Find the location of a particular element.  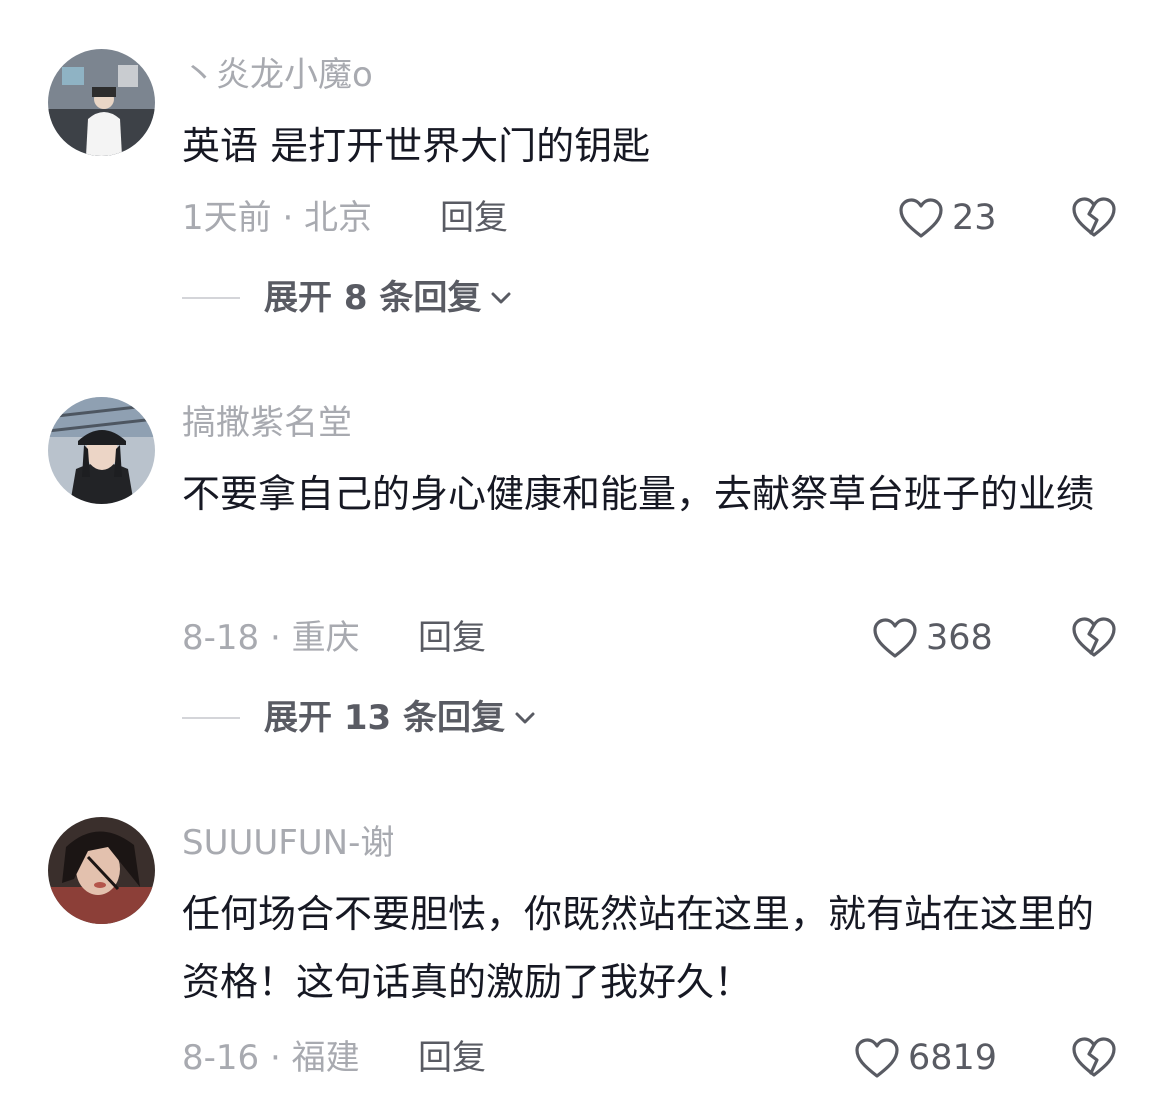

like-button: 368 is located at coordinates (932, 638).